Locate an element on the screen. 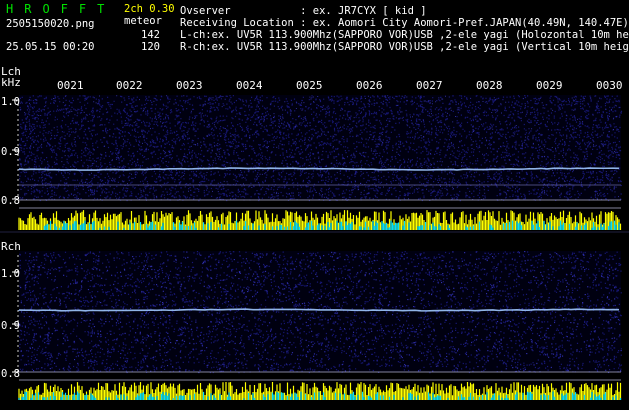 The image size is (629, 410). time-label: 0030 is located at coordinates (609, 85).